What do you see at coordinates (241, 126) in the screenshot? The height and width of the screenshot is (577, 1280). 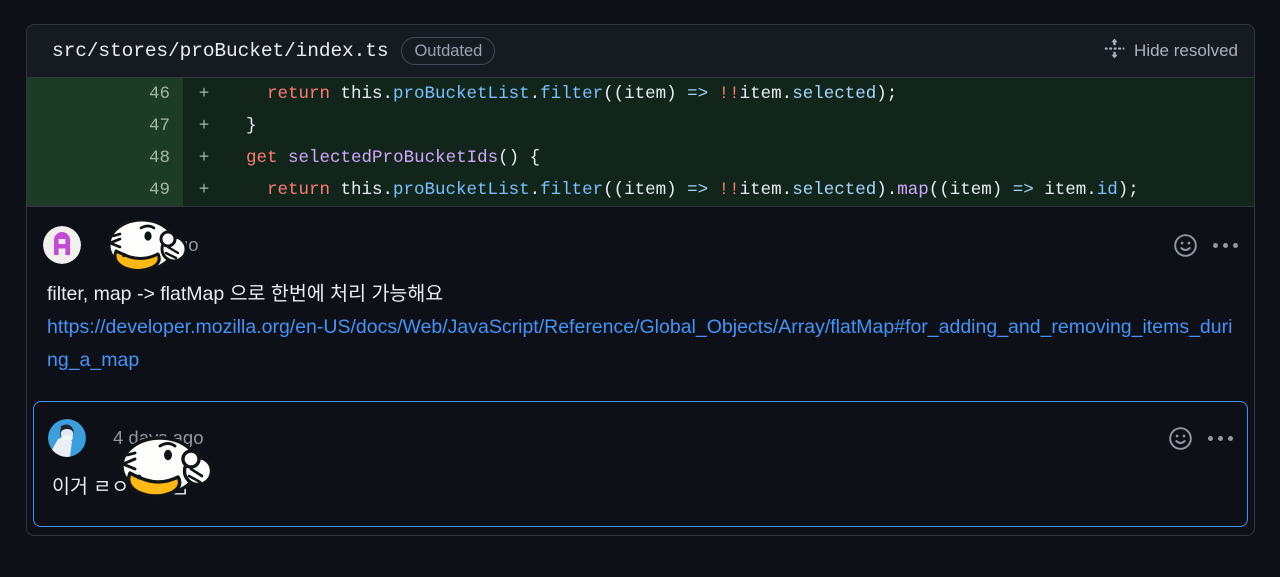 I see `code-token: }` at bounding box center [241, 126].